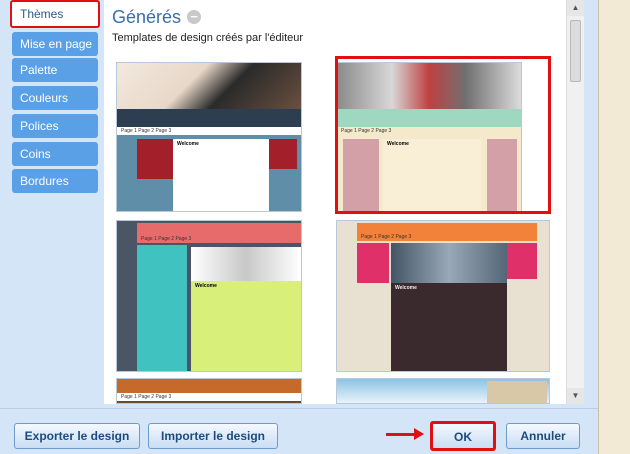  What do you see at coordinates (575, 51) in the screenshot?
I see `scrollbar-thumb` at bounding box center [575, 51].